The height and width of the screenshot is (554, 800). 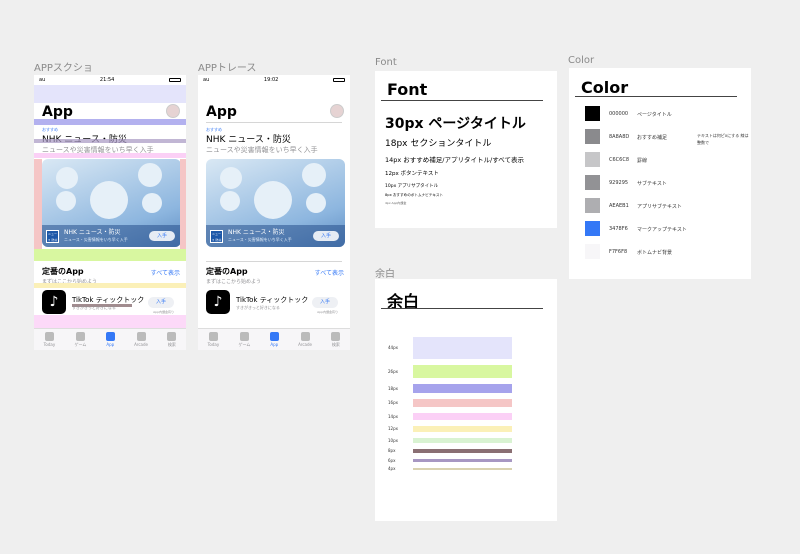 What do you see at coordinates (258, 307) in the screenshot?
I see `app-subtitle: すきがきっと好きになる` at bounding box center [258, 307].